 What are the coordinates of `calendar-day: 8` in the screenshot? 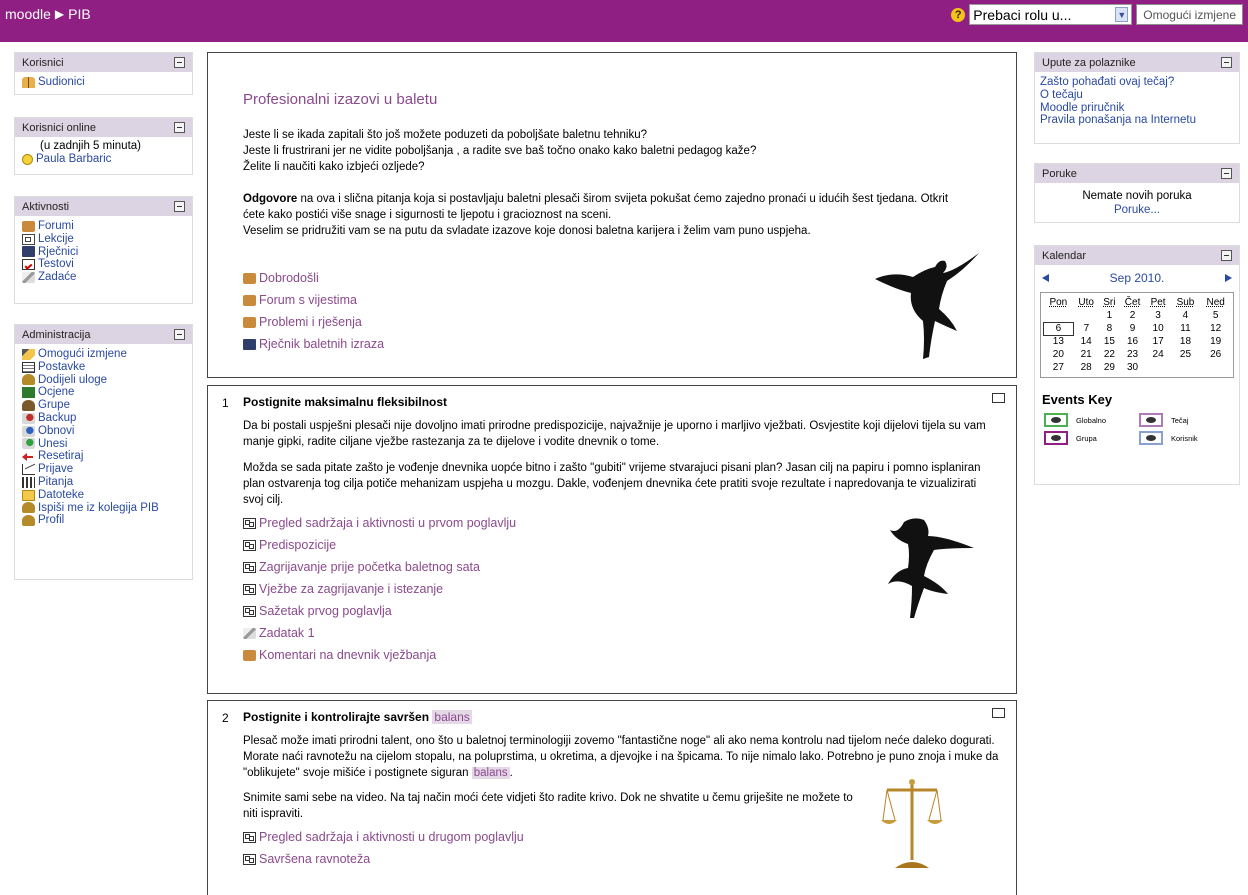 It's located at (1109, 328).